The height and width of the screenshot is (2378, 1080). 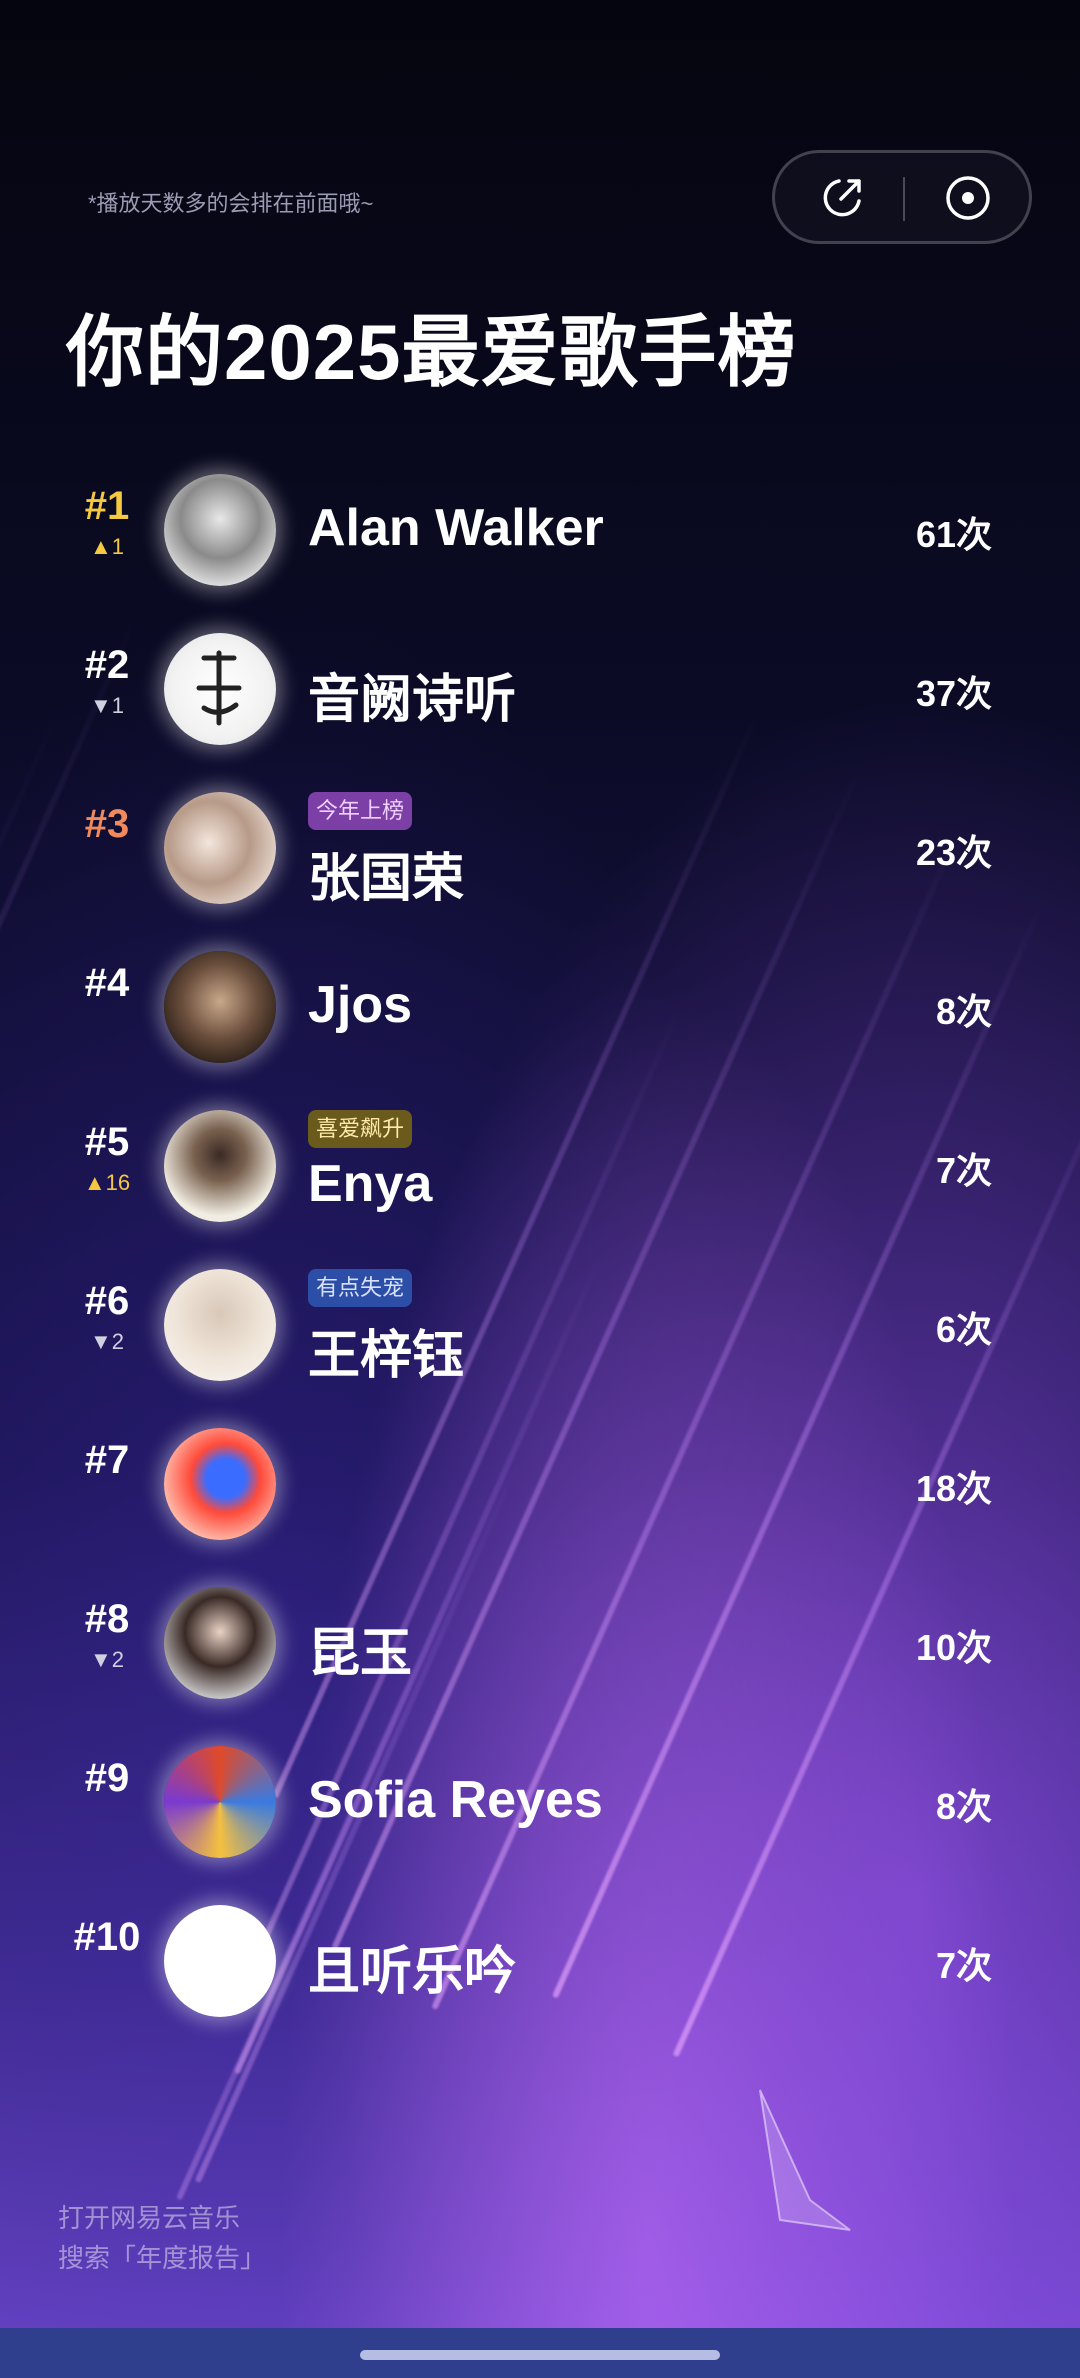 I want to click on artist-row: #7 18次, so click(x=540, y=1483).